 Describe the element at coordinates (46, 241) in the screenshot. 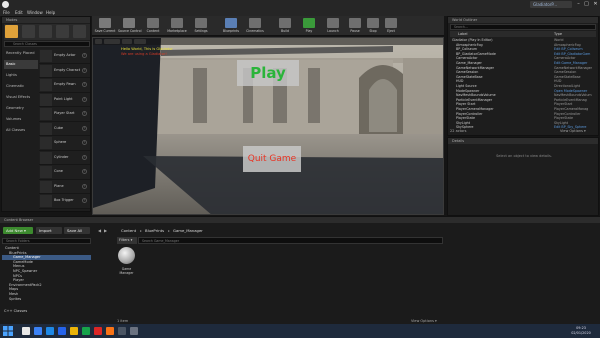

I see `folder-search-input: Search Folders` at that location.